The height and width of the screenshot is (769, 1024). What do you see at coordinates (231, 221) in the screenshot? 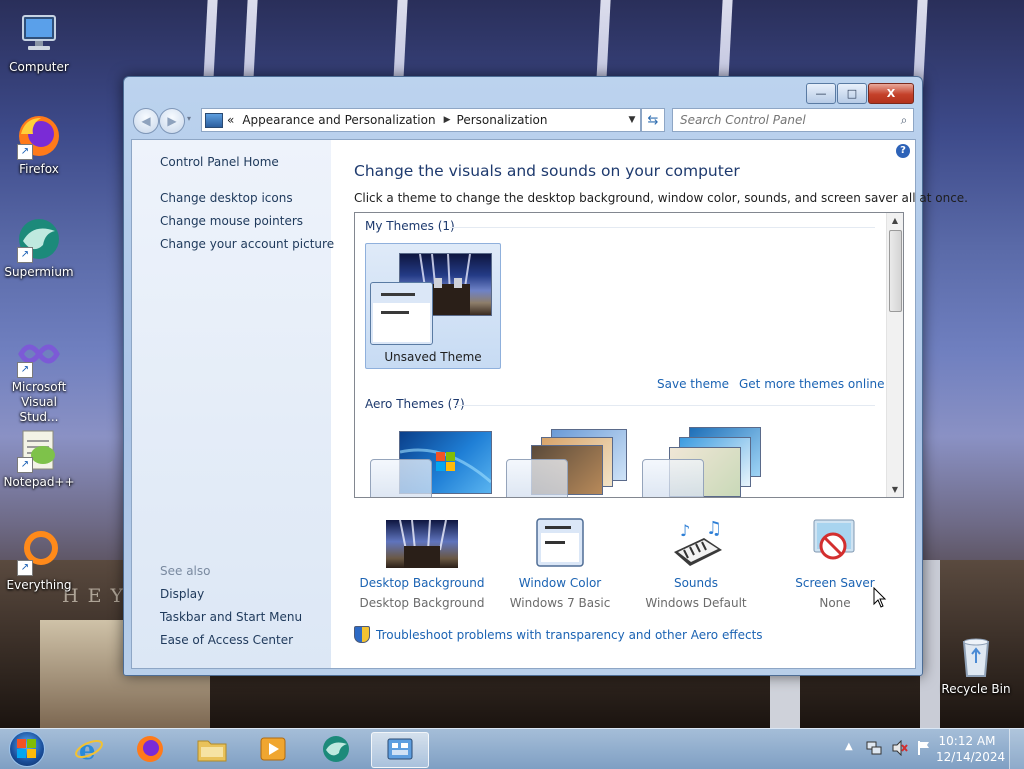
I see `change-mouse-pointers-link: Change mouse pointers` at bounding box center [231, 221].